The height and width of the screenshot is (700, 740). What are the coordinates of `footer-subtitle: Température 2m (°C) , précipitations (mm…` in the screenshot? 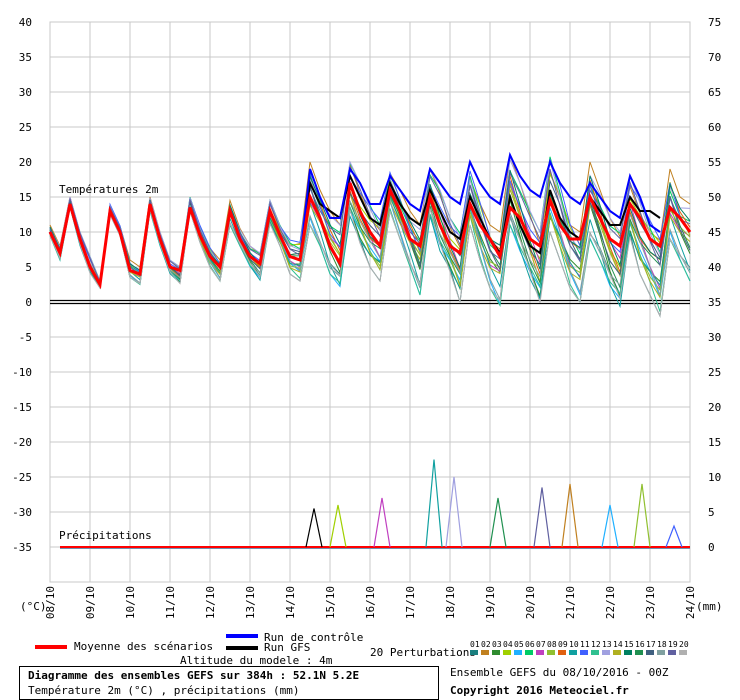 It's located at (164, 690).